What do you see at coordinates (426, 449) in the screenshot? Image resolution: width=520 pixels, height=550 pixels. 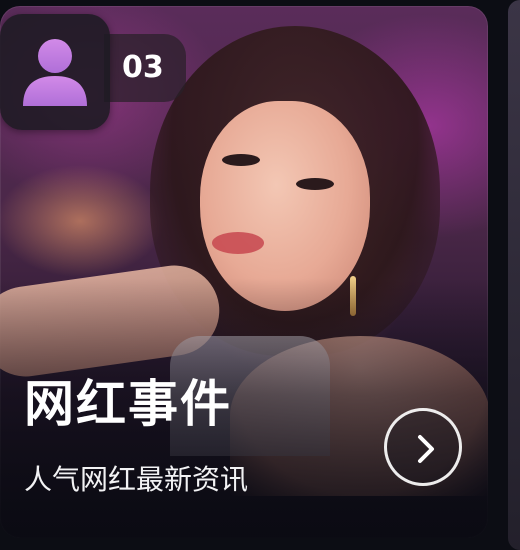 I see `chevron-right-icon` at bounding box center [426, 449].